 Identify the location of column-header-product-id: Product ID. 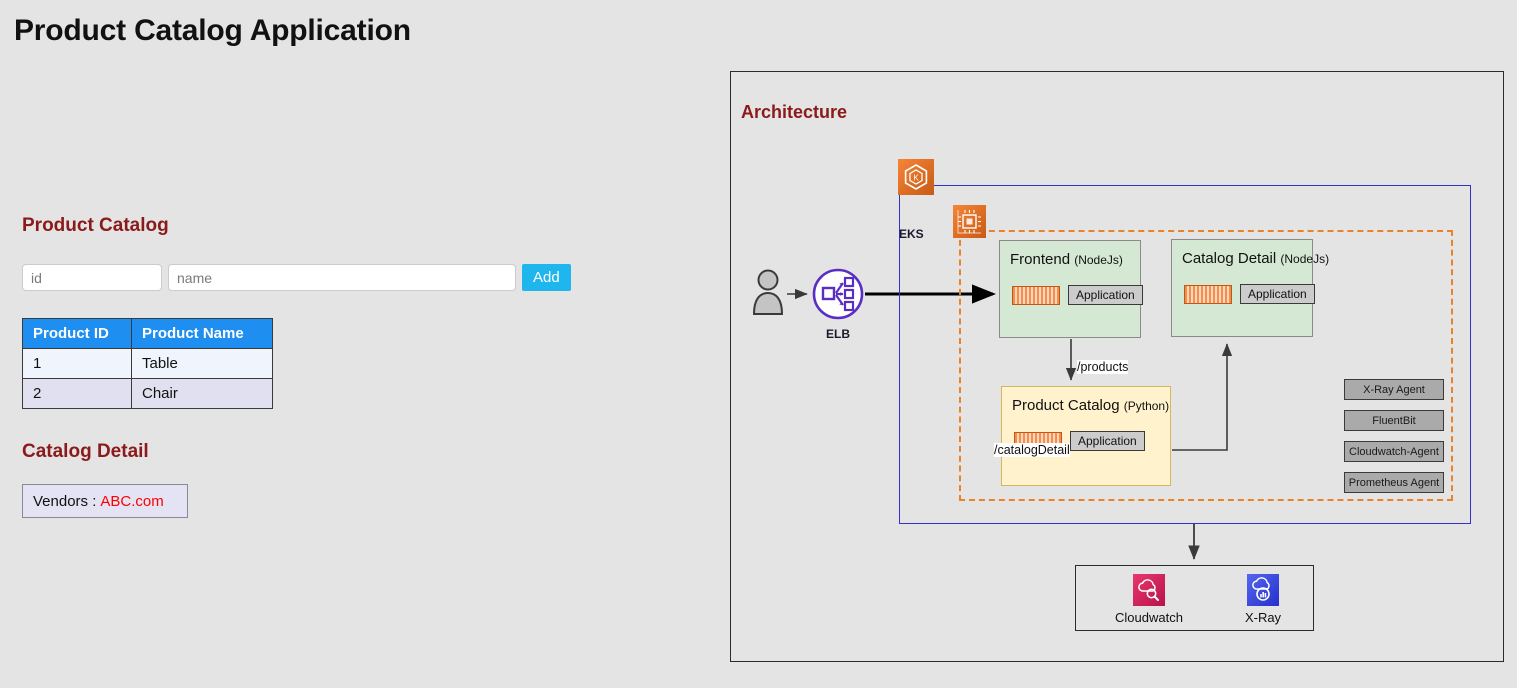
(77, 333).